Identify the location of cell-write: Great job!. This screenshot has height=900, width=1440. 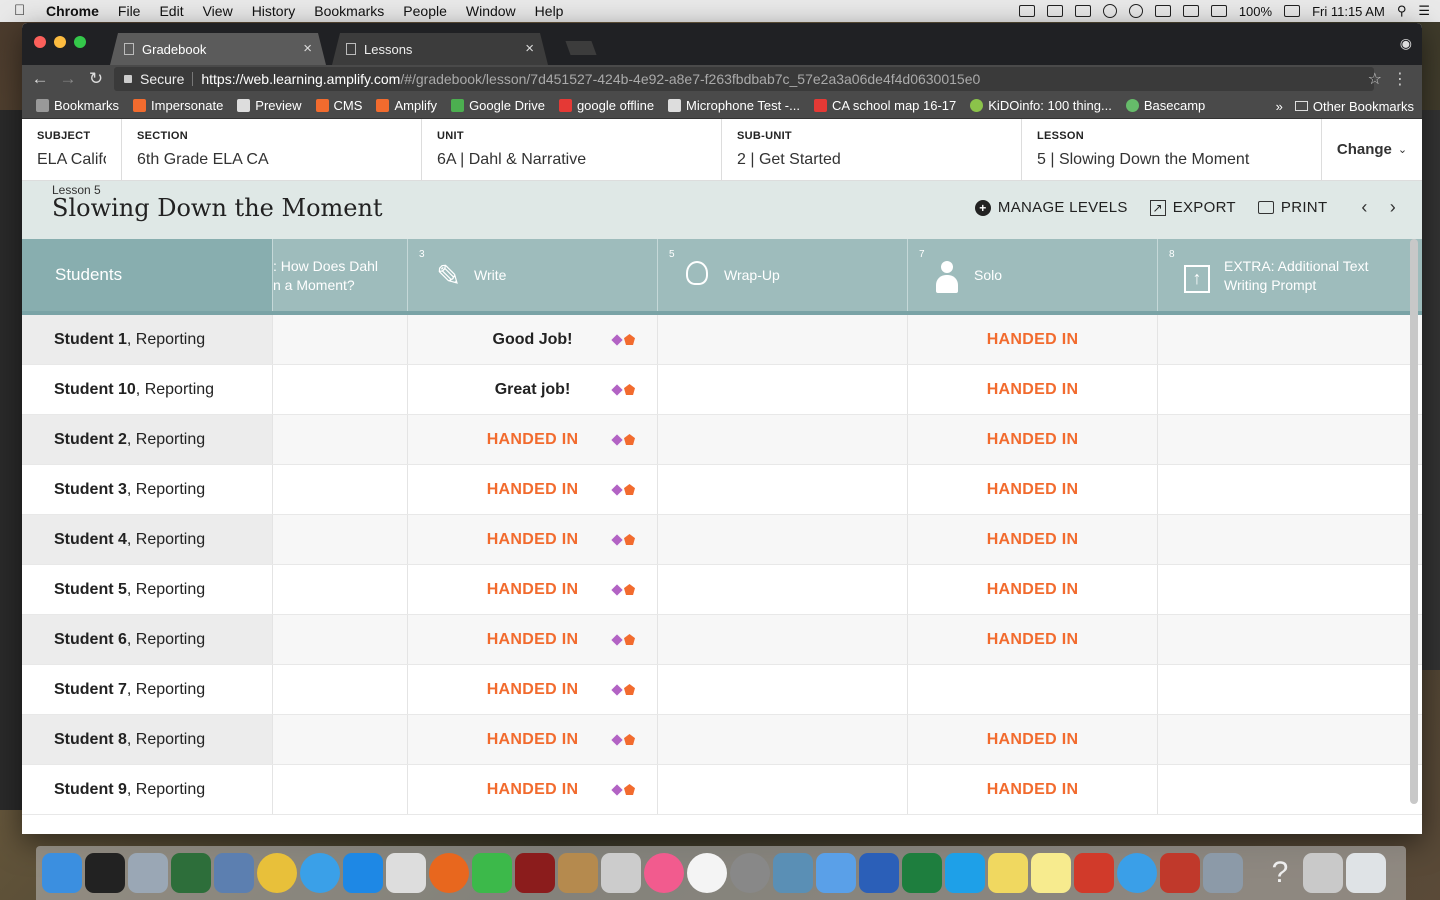
(532, 389).